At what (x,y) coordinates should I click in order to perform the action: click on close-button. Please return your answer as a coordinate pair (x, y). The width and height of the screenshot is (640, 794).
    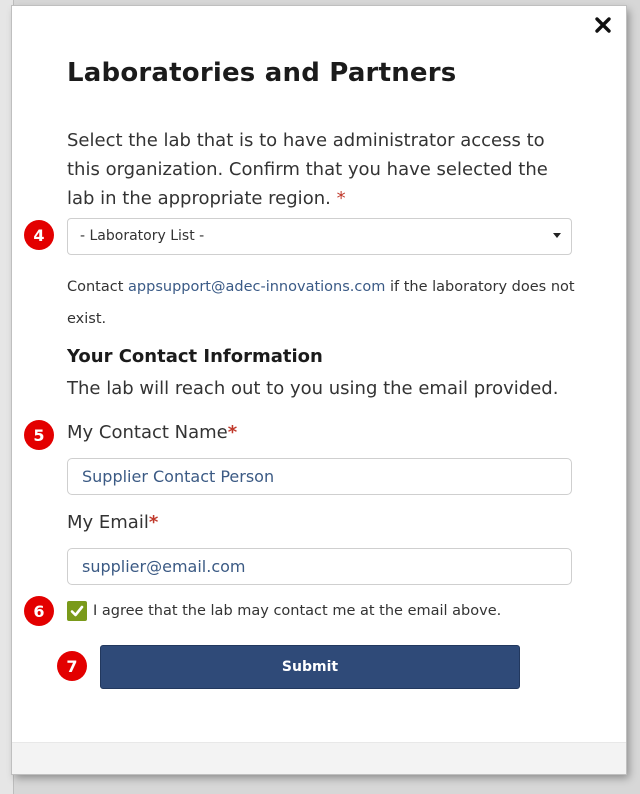
    Looking at the image, I should click on (603, 25).